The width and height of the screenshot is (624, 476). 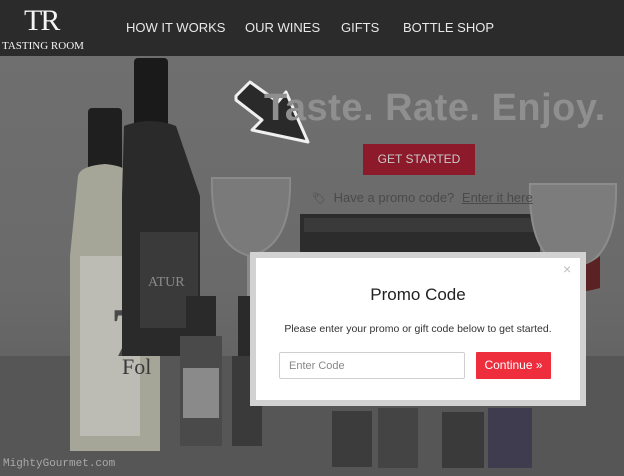 I want to click on promo-code-input, so click(x=372, y=365).